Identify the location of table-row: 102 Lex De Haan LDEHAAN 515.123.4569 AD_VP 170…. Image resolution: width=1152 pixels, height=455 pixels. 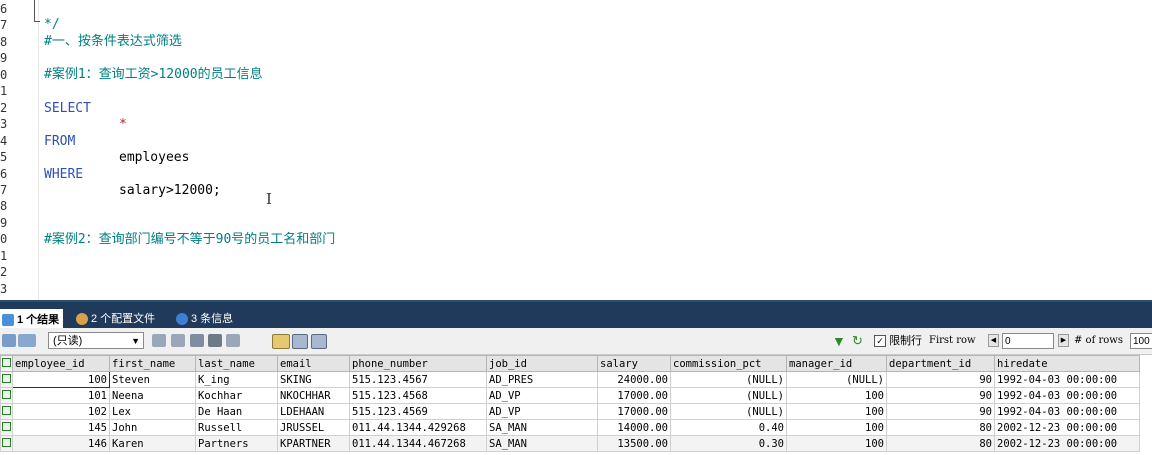
(570, 411).